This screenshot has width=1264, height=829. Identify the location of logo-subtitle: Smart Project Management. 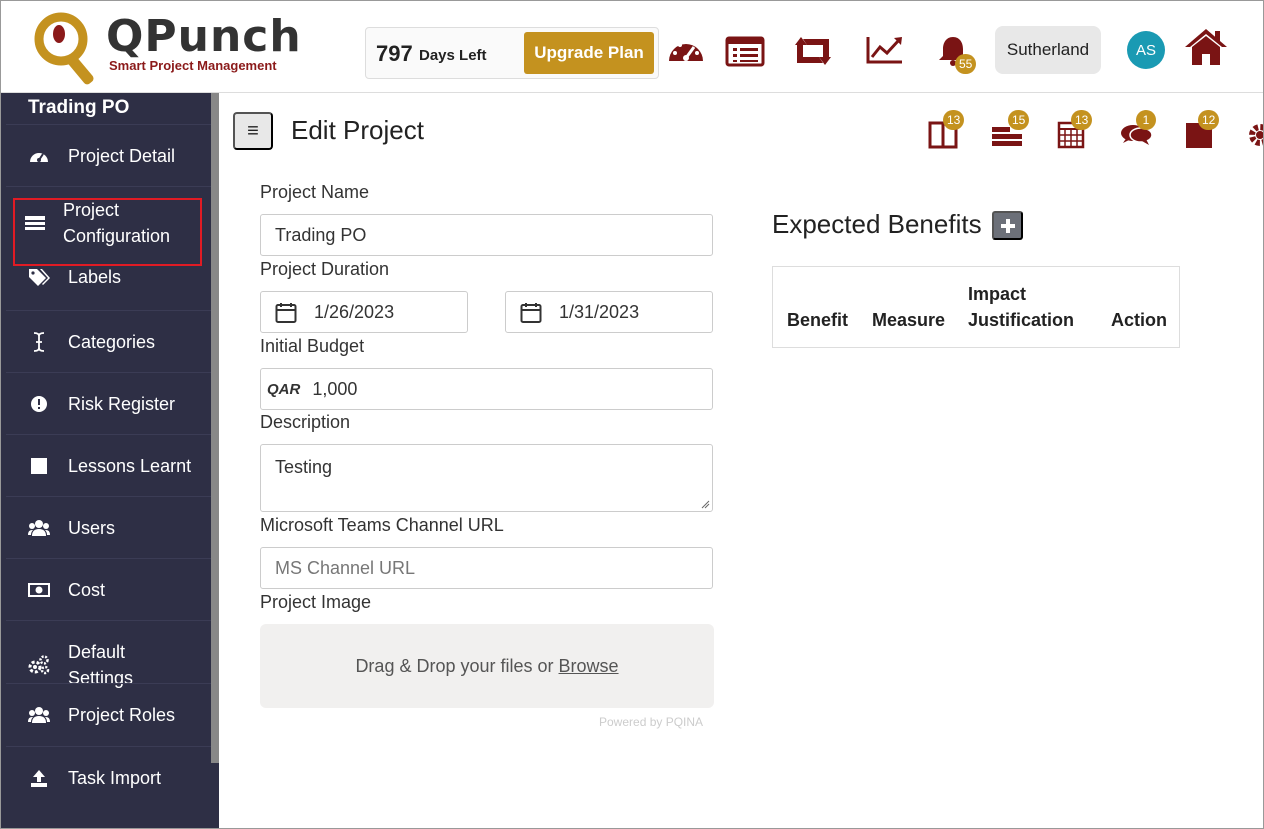
(193, 65).